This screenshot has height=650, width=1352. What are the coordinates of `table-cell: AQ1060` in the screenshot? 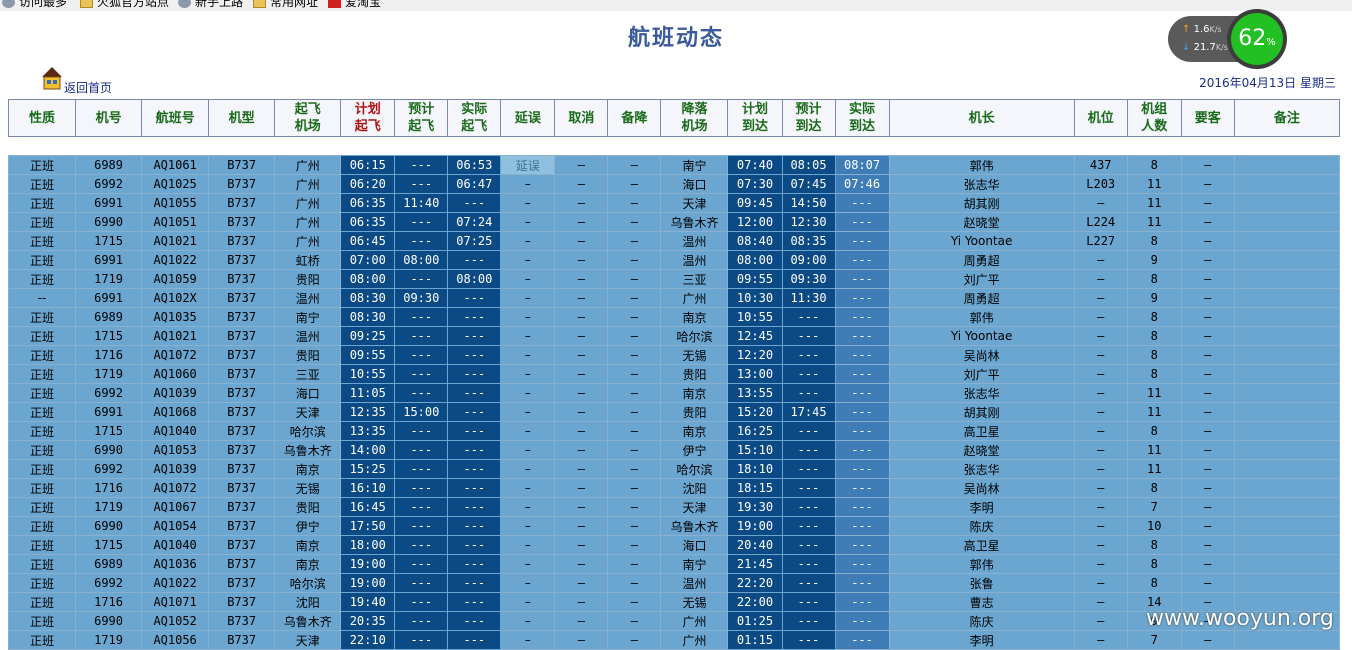 It's located at (175, 374).